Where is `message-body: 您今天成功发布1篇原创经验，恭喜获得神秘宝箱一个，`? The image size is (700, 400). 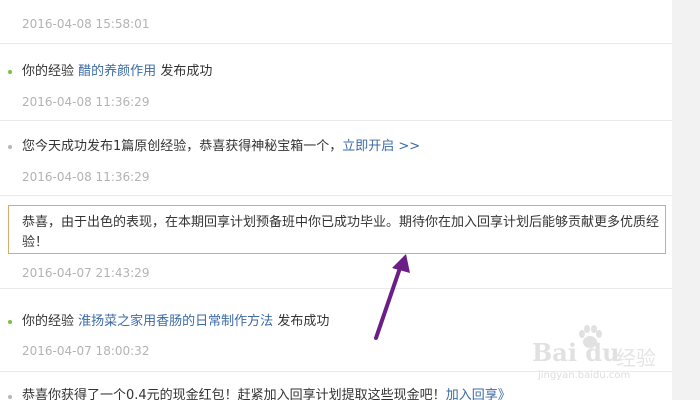 message-body: 您今天成功发布1篇原创经验，恭喜获得神秘宝箱一个， is located at coordinates (182, 146).